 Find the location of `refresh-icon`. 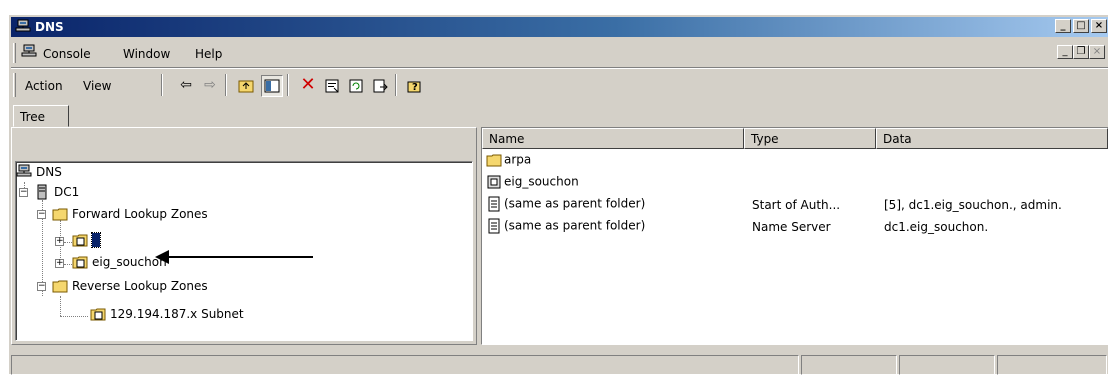

refresh-icon is located at coordinates (356, 86).